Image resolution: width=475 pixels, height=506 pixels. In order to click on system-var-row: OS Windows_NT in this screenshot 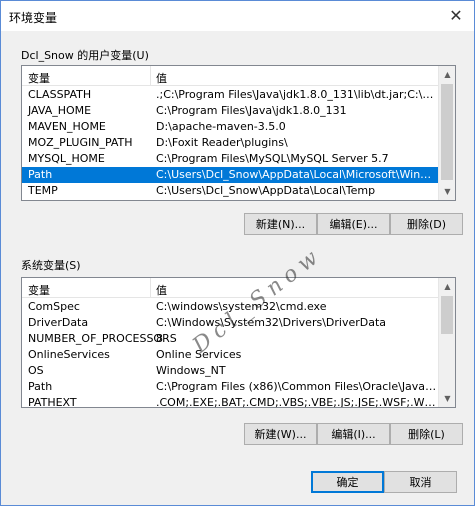, I will do `click(231, 371)`.